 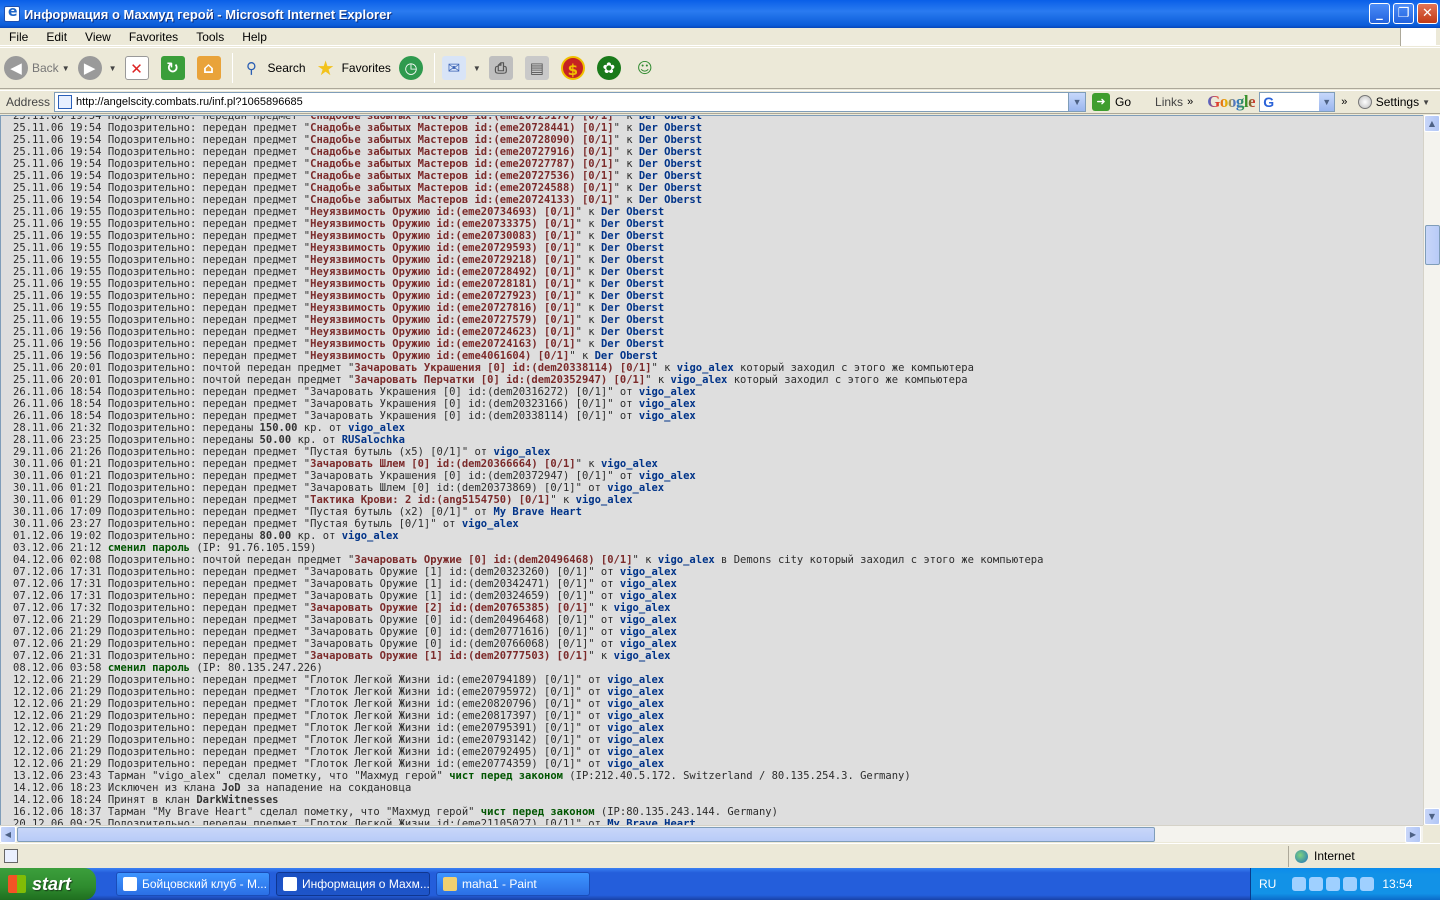 I want to click on menu-edit: Edit, so click(x=56, y=37).